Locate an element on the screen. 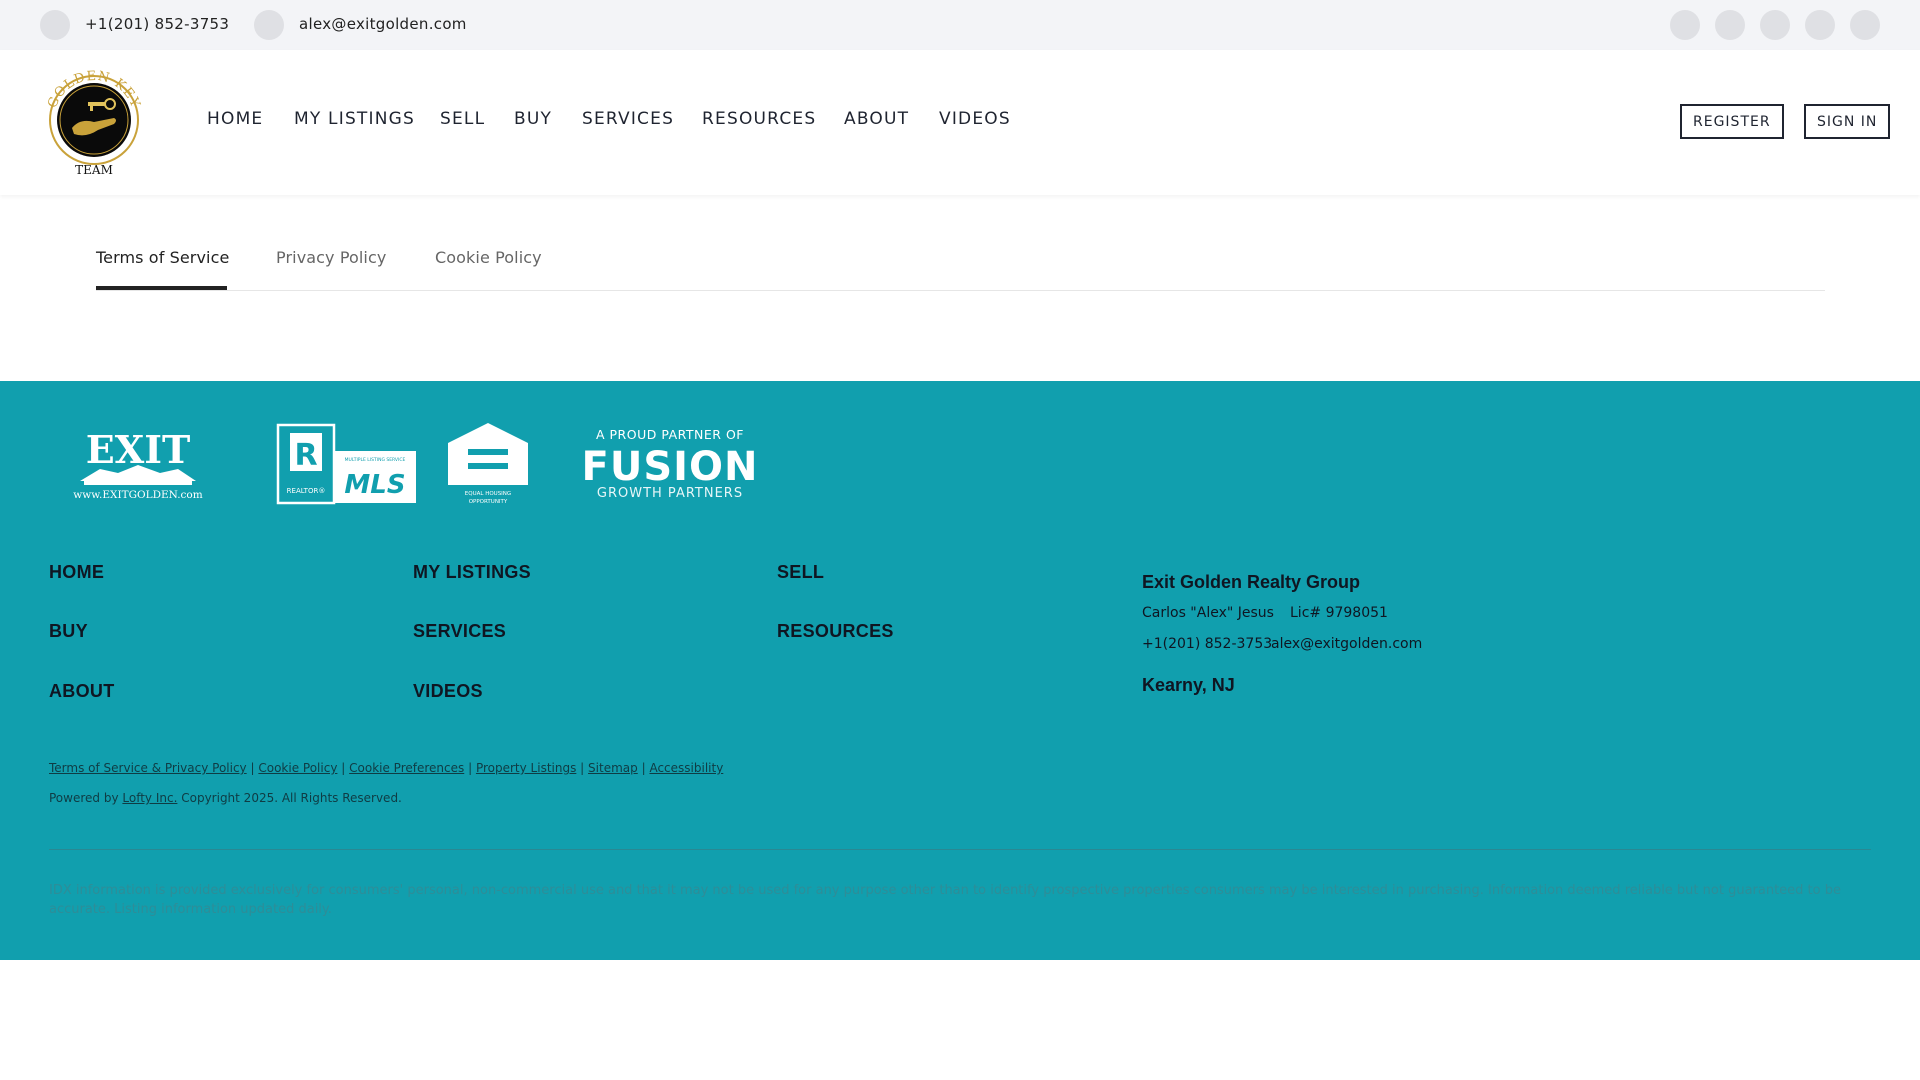 The height and width of the screenshot is (1080, 1920). footer-nav-sell: SELL is located at coordinates (800, 572).